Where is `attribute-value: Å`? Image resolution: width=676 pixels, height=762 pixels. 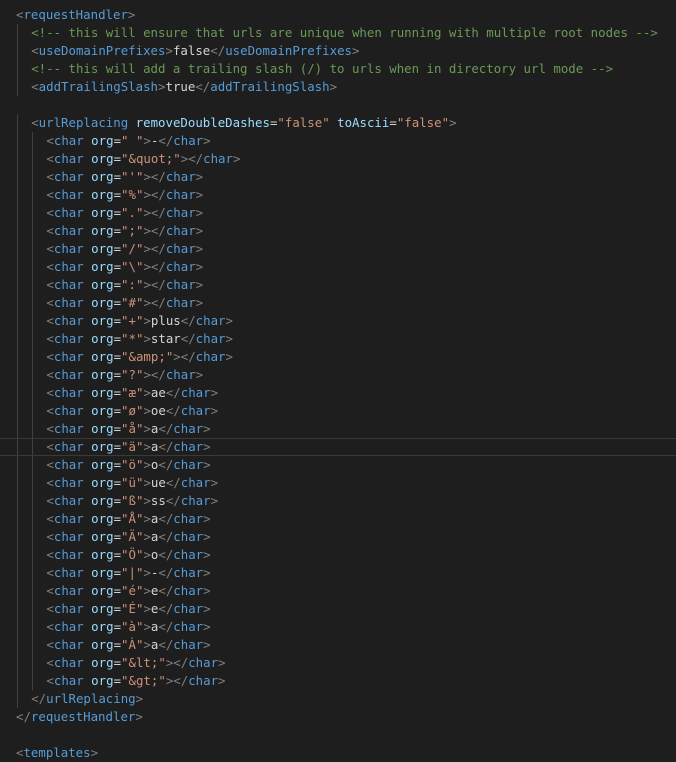
attribute-value: Å is located at coordinates (132, 518).